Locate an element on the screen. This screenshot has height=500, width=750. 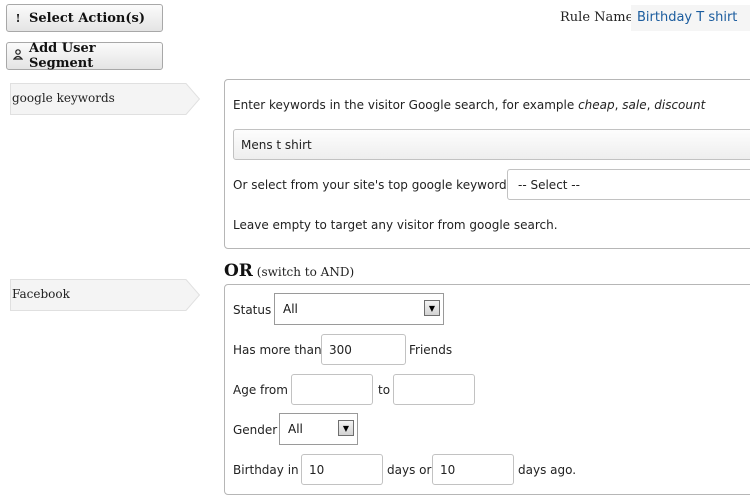
switch-to-and-link: (switch to AND) is located at coordinates (305, 272).